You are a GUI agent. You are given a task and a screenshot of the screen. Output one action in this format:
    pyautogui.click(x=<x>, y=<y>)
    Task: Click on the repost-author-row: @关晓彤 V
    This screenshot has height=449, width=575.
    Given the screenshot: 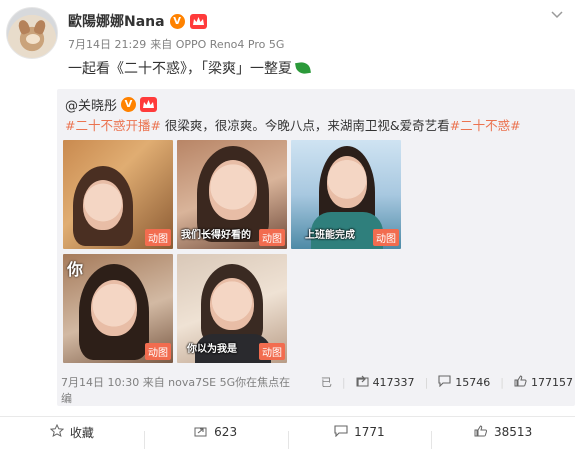 What is the action you would take?
    pyautogui.click(x=111, y=104)
    